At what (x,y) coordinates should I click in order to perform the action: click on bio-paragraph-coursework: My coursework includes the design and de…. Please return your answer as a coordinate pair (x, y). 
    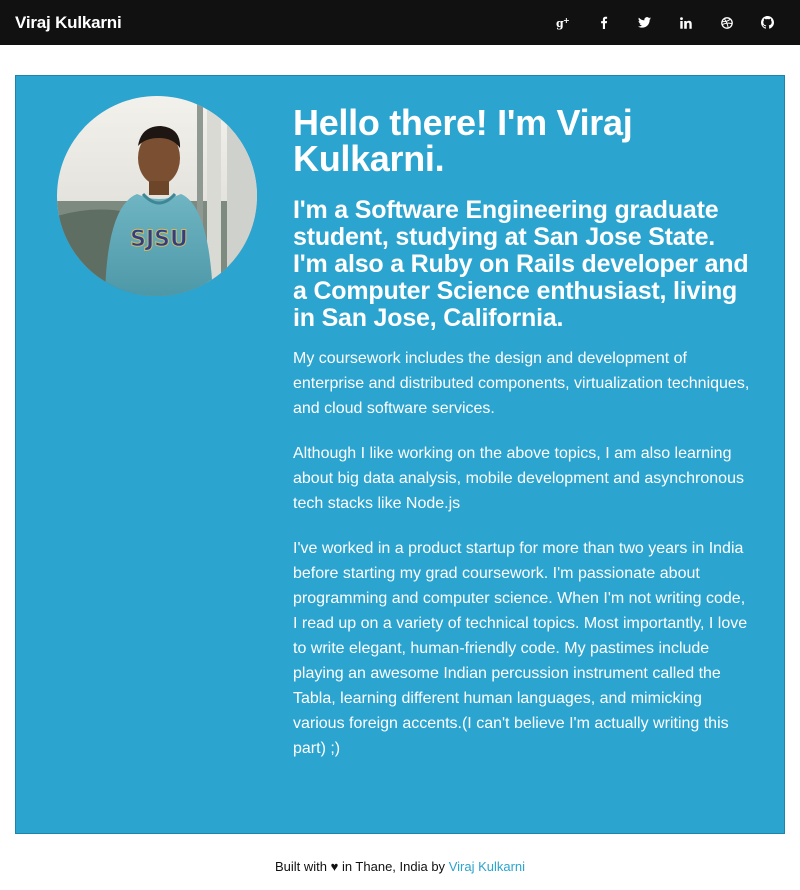
    Looking at the image, I should click on (521, 383).